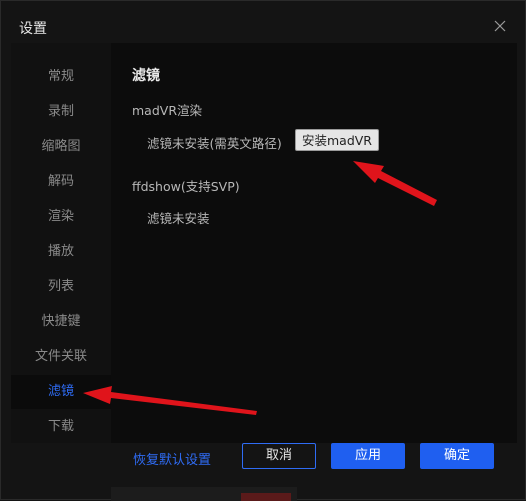 The image size is (526, 501). Describe the element at coordinates (146, 76) in the screenshot. I see `section-title: 滤镜` at that location.